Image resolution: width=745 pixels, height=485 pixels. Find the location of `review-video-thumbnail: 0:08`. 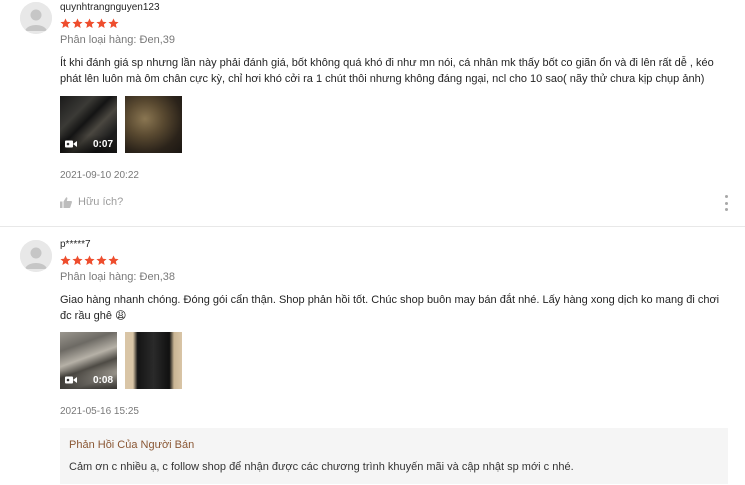

review-video-thumbnail: 0:08 is located at coordinates (88, 360).